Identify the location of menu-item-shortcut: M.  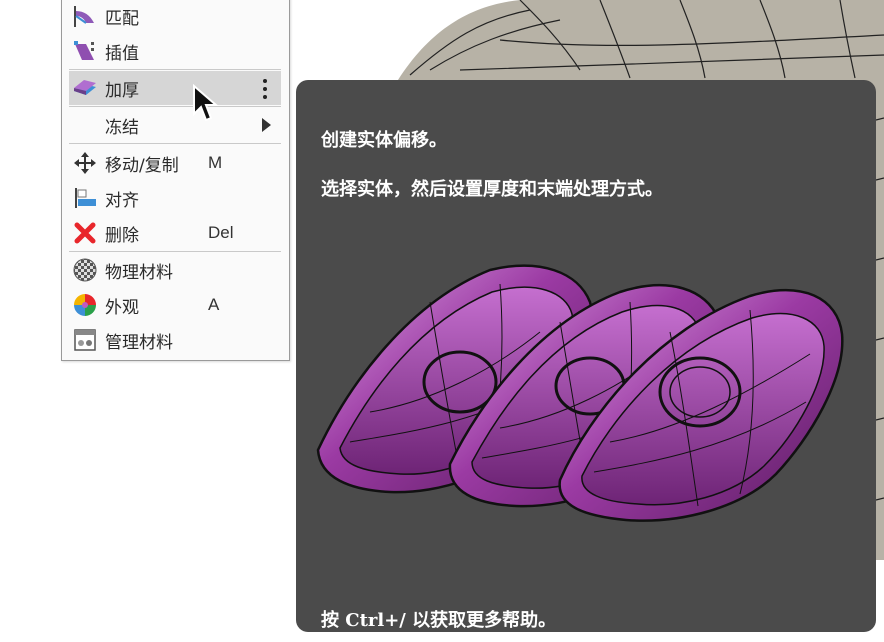
(215, 162).